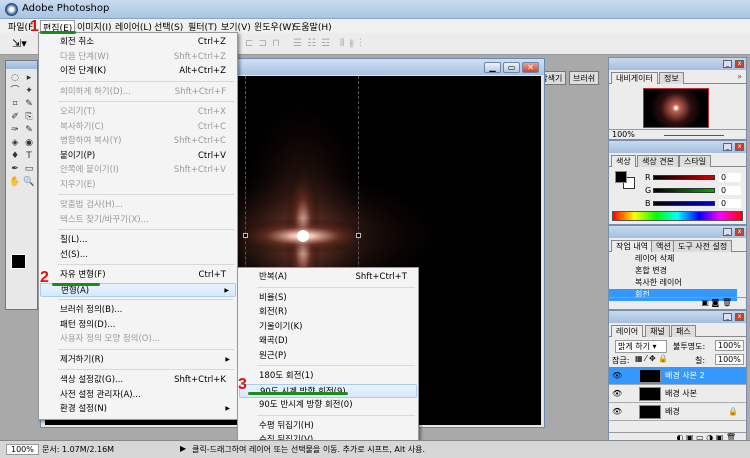 The image size is (750, 458). What do you see at coordinates (328, 327) in the screenshot?
I see `menu-item: 기울이기(K)` at bounding box center [328, 327].